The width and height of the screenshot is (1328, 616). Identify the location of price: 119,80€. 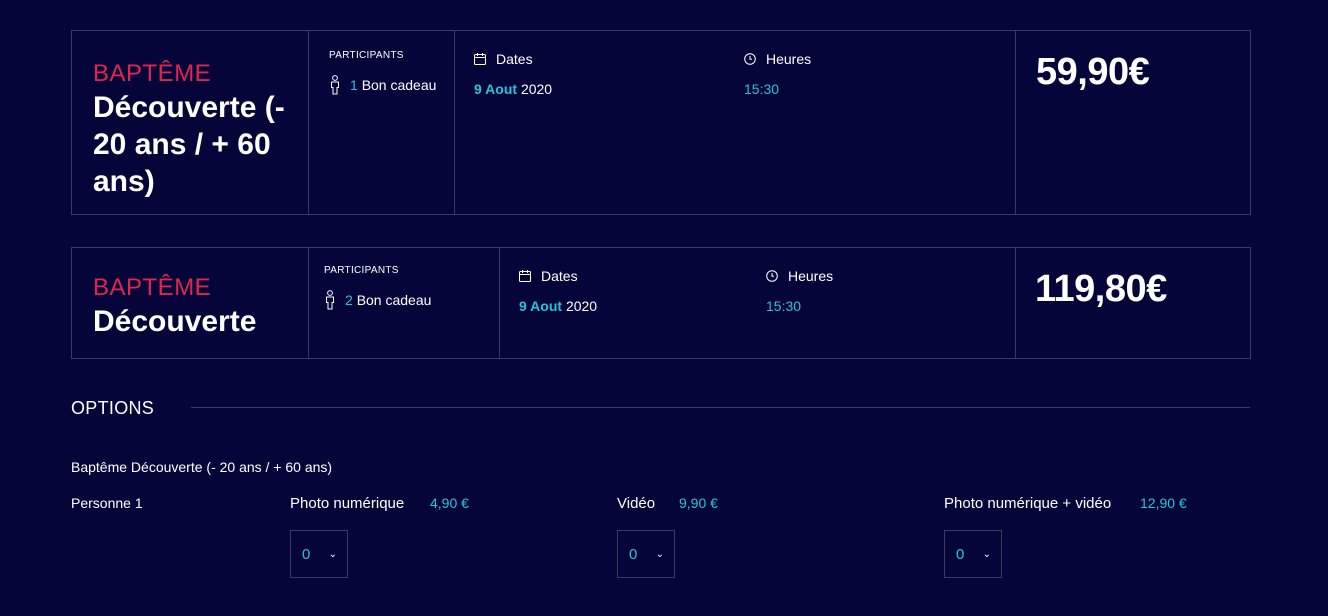
(1101, 289).